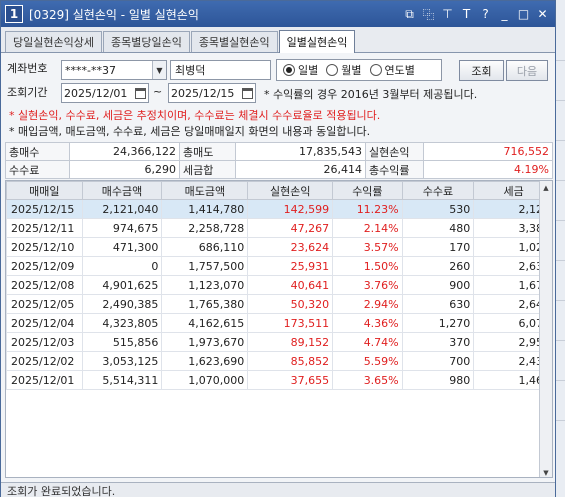  What do you see at coordinates (290, 304) in the screenshot?
I see `table-cell: 50,320` at bounding box center [290, 304].